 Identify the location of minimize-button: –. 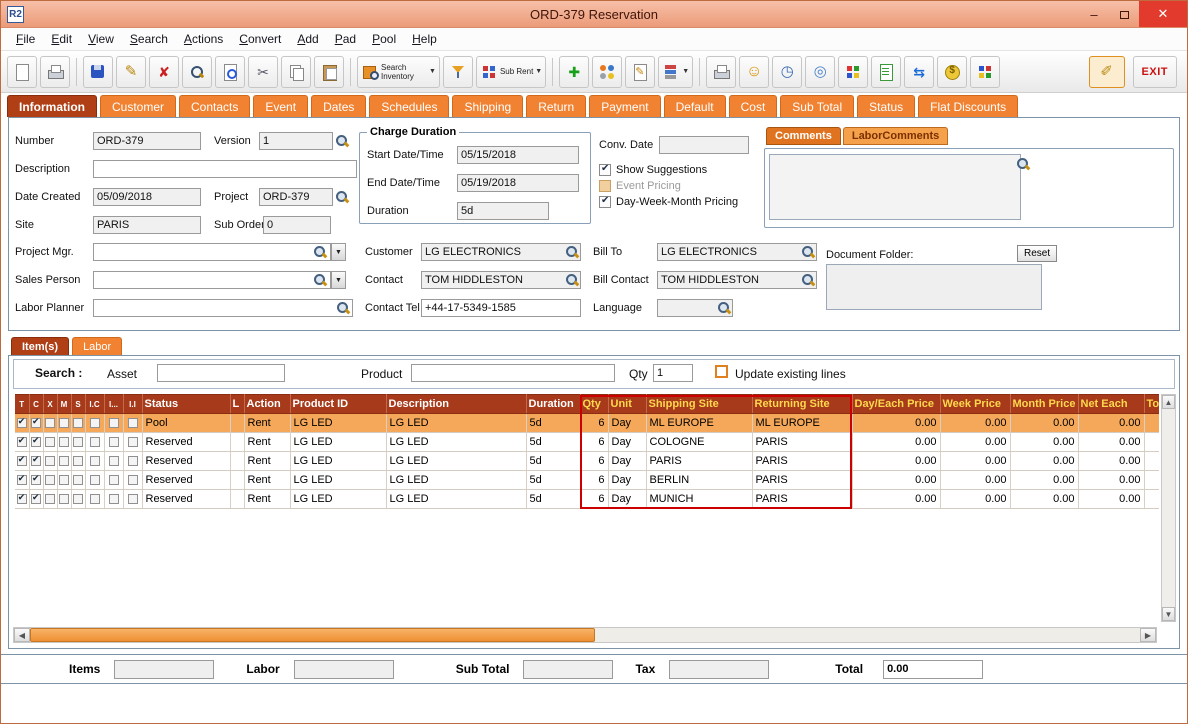
(1094, 14).